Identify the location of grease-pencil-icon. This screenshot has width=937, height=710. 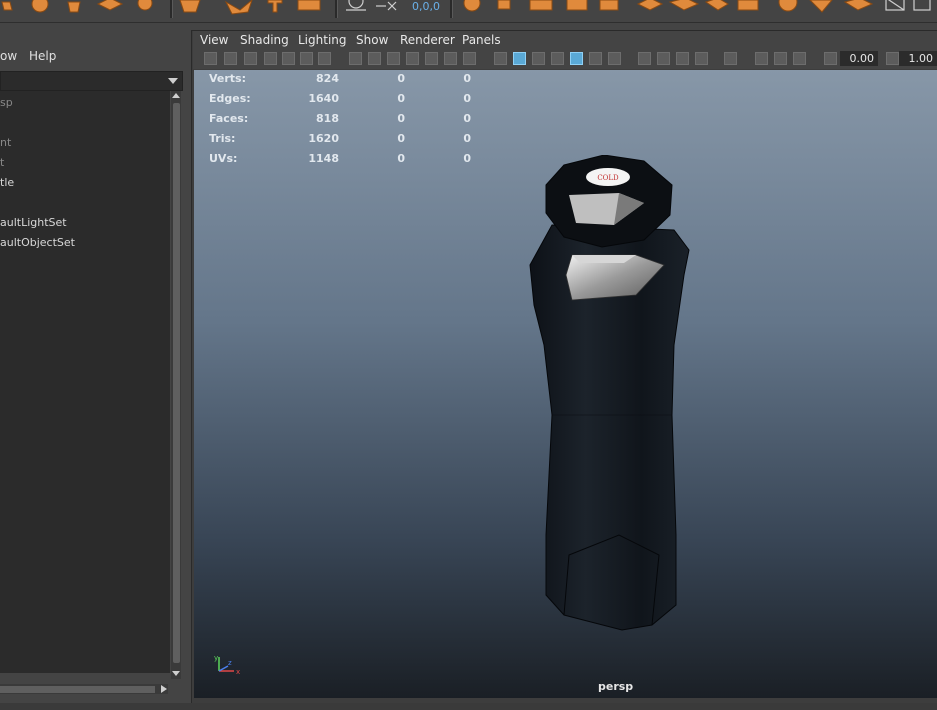
(288, 58).